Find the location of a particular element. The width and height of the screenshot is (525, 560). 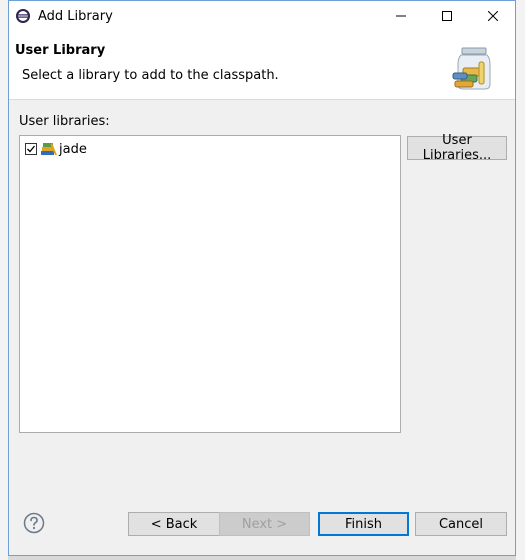

close-icon is located at coordinates (493, 16).